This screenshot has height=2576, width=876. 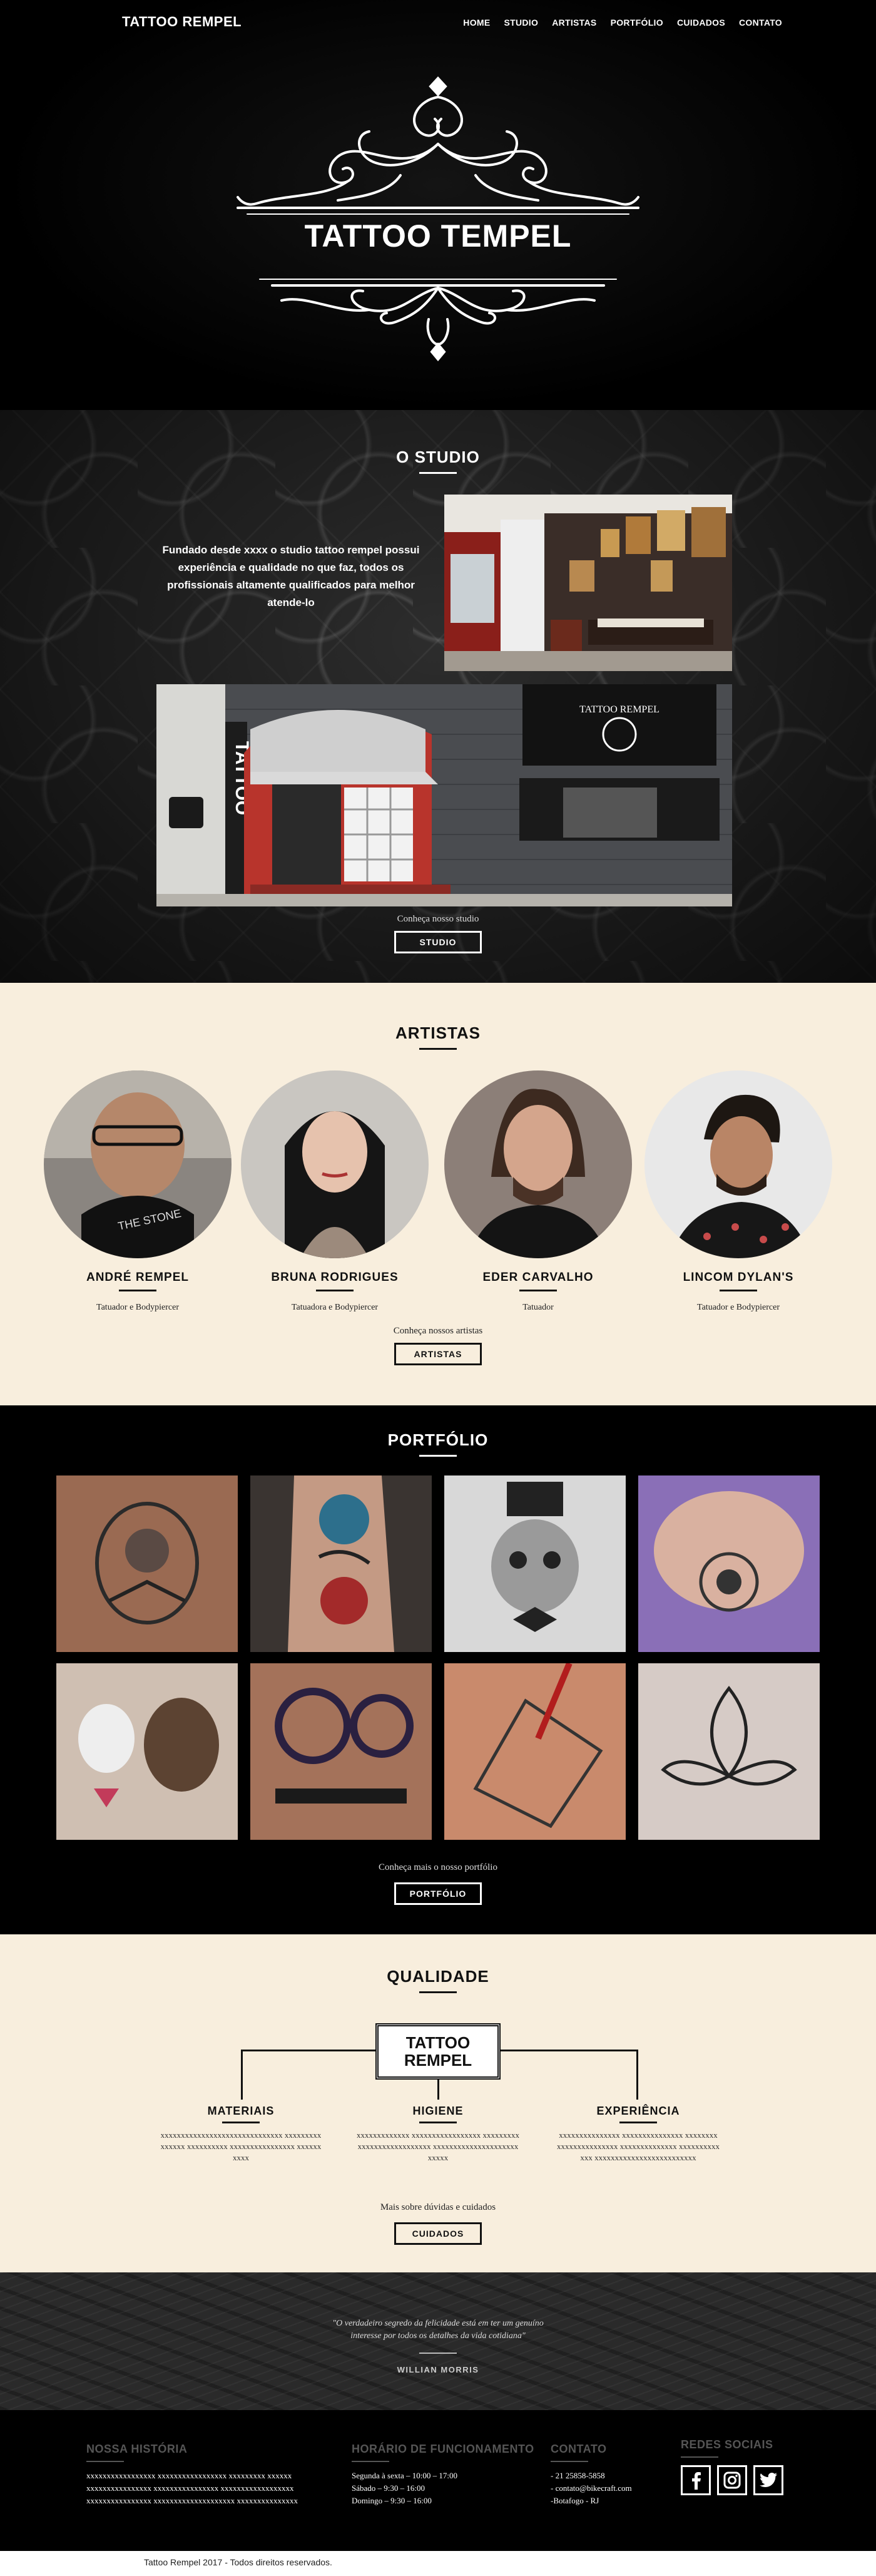 I want to click on qualidade-title-text: QUALIDADE, so click(x=438, y=1976).